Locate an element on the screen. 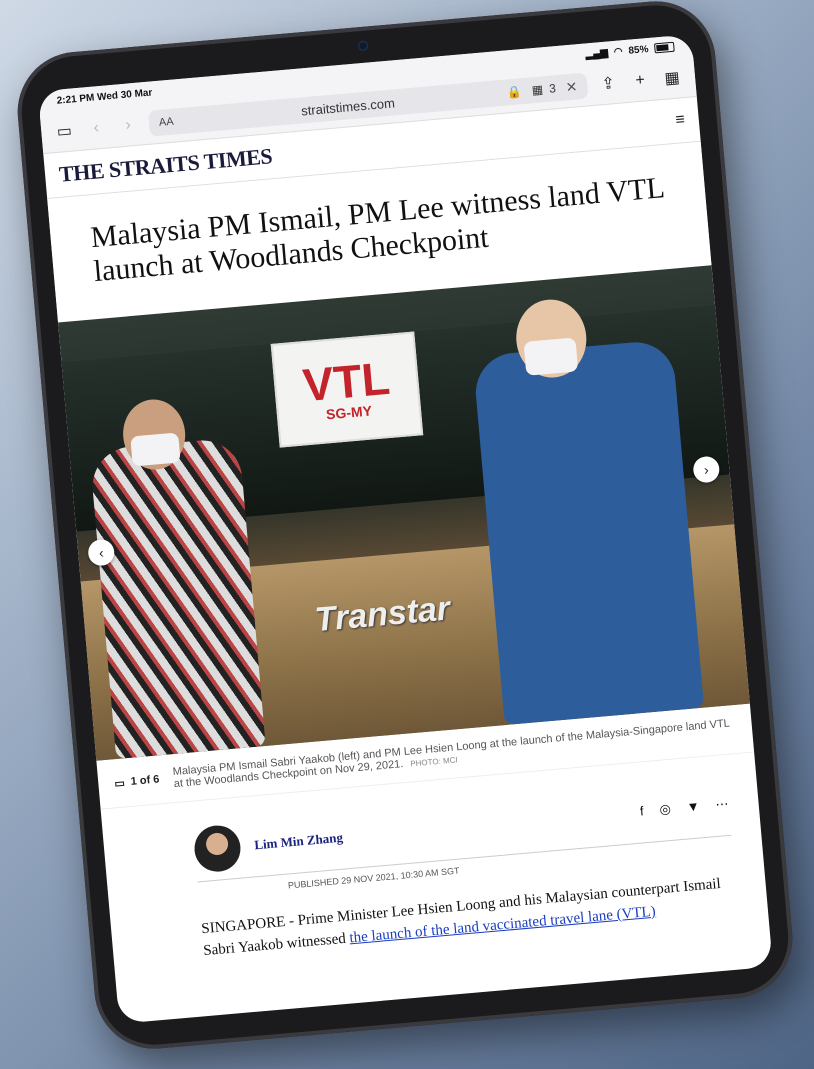 The image size is (814, 1069). facebook-icon: f is located at coordinates (641, 811).